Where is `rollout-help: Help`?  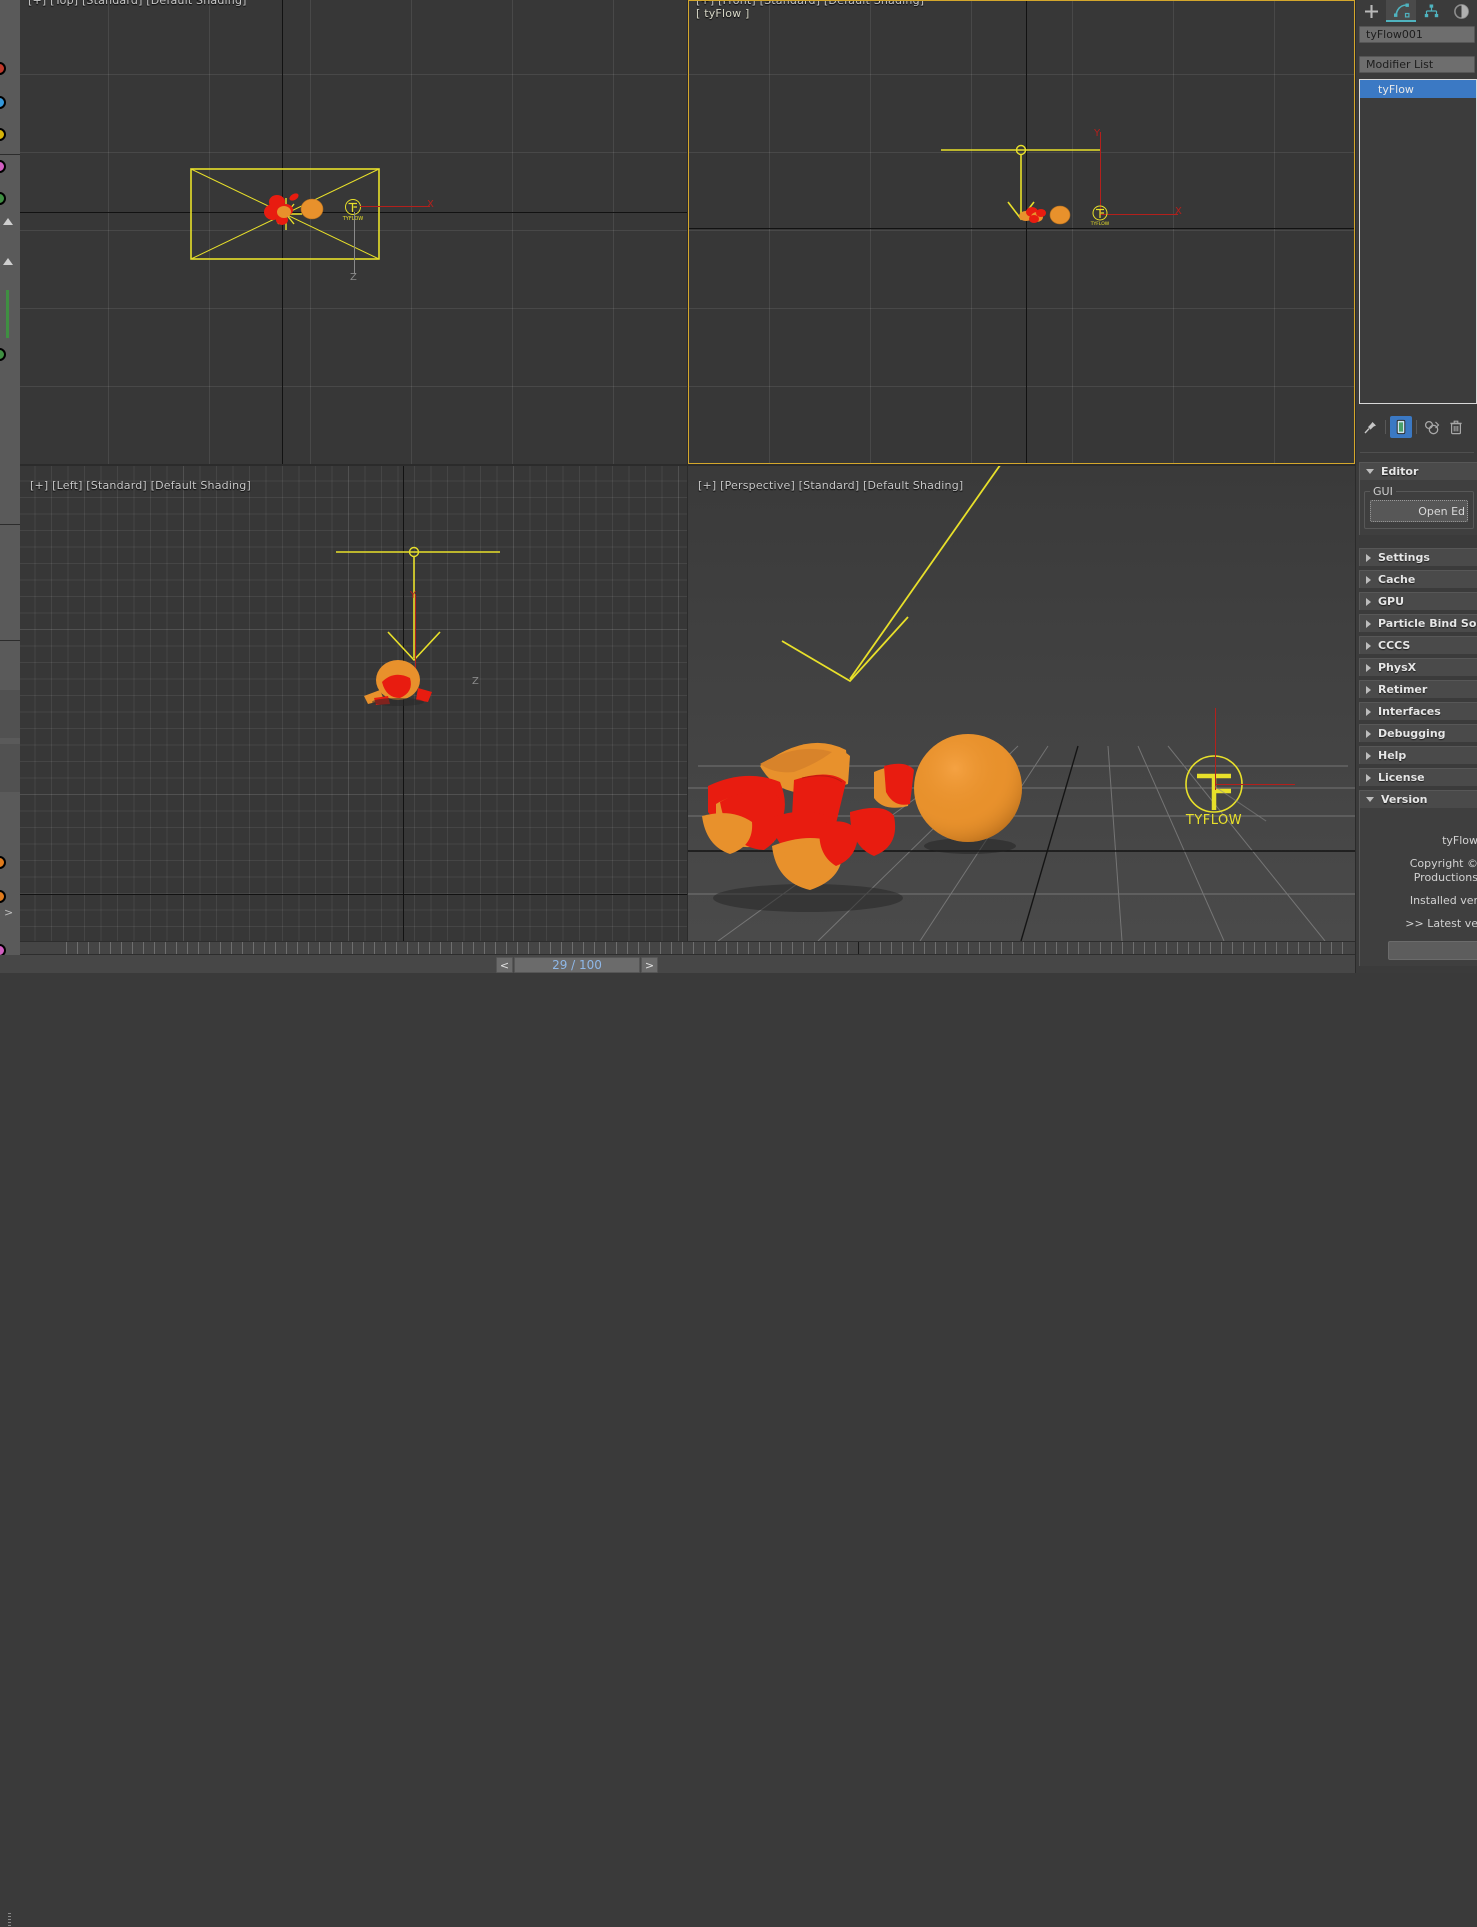 rollout-help: Help is located at coordinates (1418, 755).